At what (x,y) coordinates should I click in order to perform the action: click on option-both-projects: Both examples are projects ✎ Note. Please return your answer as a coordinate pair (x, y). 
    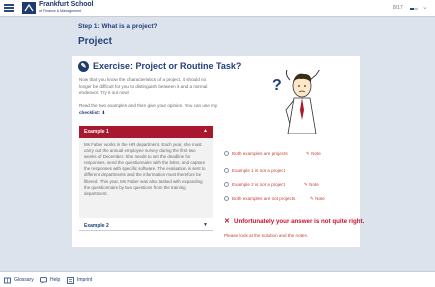
    Looking at the image, I should click on (289, 154).